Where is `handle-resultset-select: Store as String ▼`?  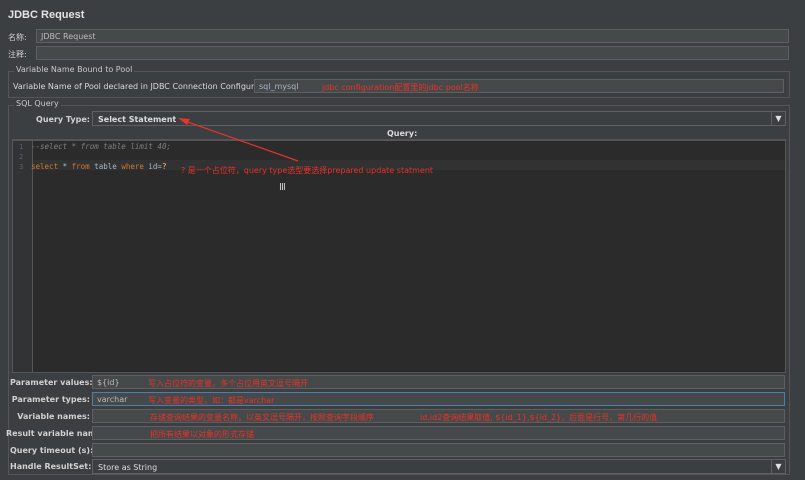 handle-resultset-select: Store as String ▼ is located at coordinates (439, 466).